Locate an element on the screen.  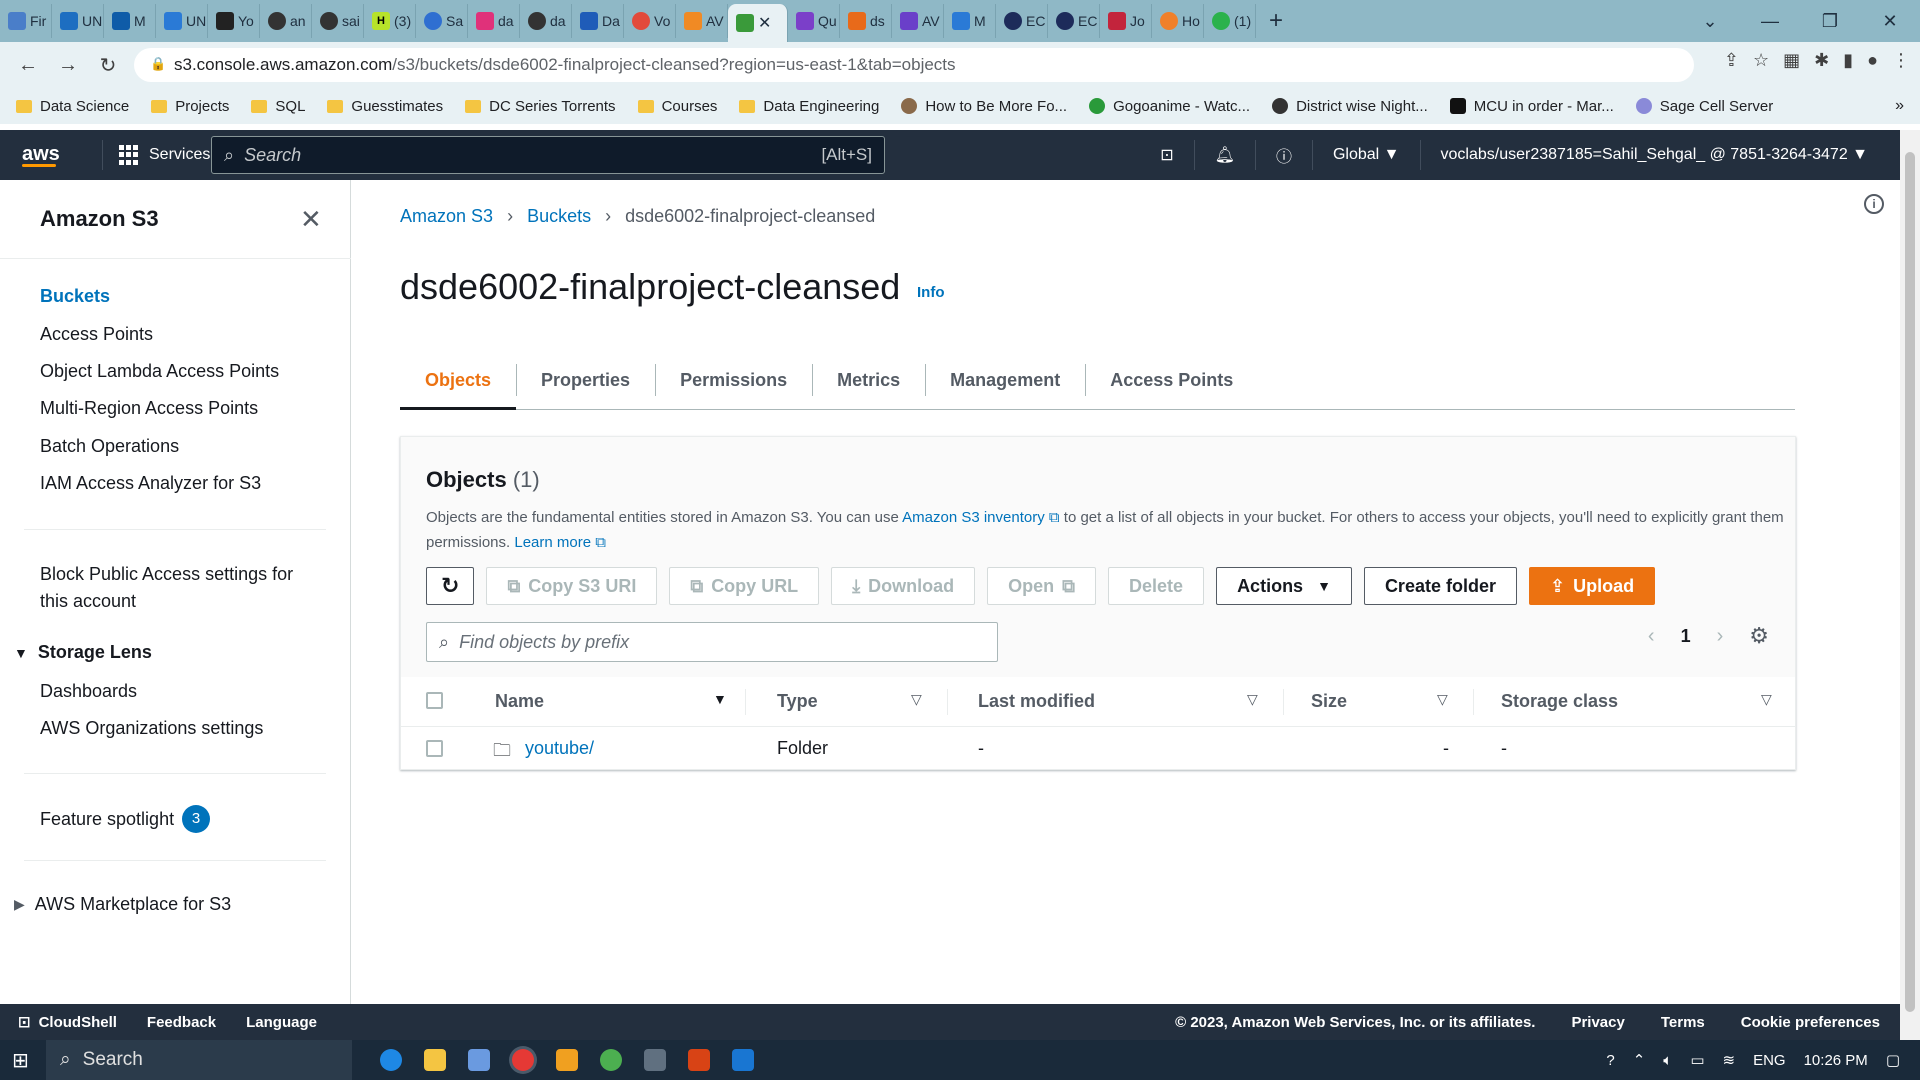
sidebar-item-marketplace: ▶ AWS Marketplace for S3 is located at coordinates (122, 904).